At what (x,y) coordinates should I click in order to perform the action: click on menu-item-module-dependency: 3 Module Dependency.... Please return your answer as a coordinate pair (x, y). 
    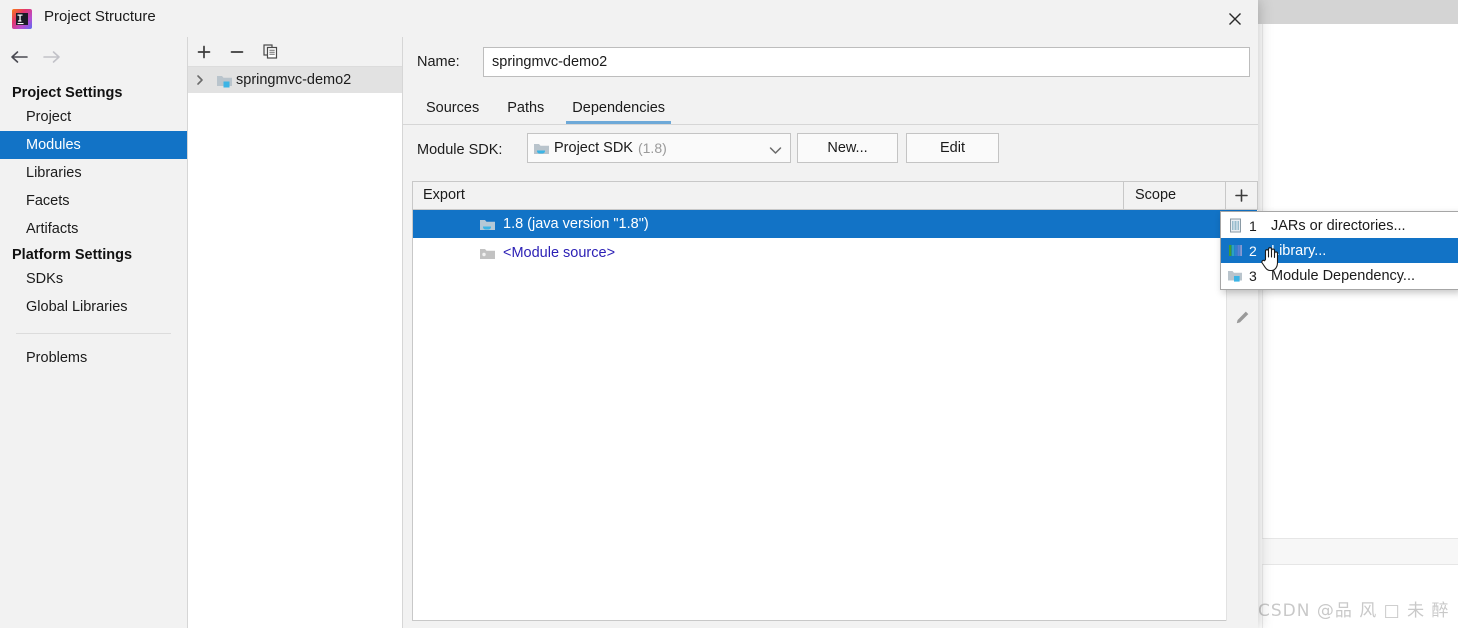
    Looking at the image, I should click on (1339, 275).